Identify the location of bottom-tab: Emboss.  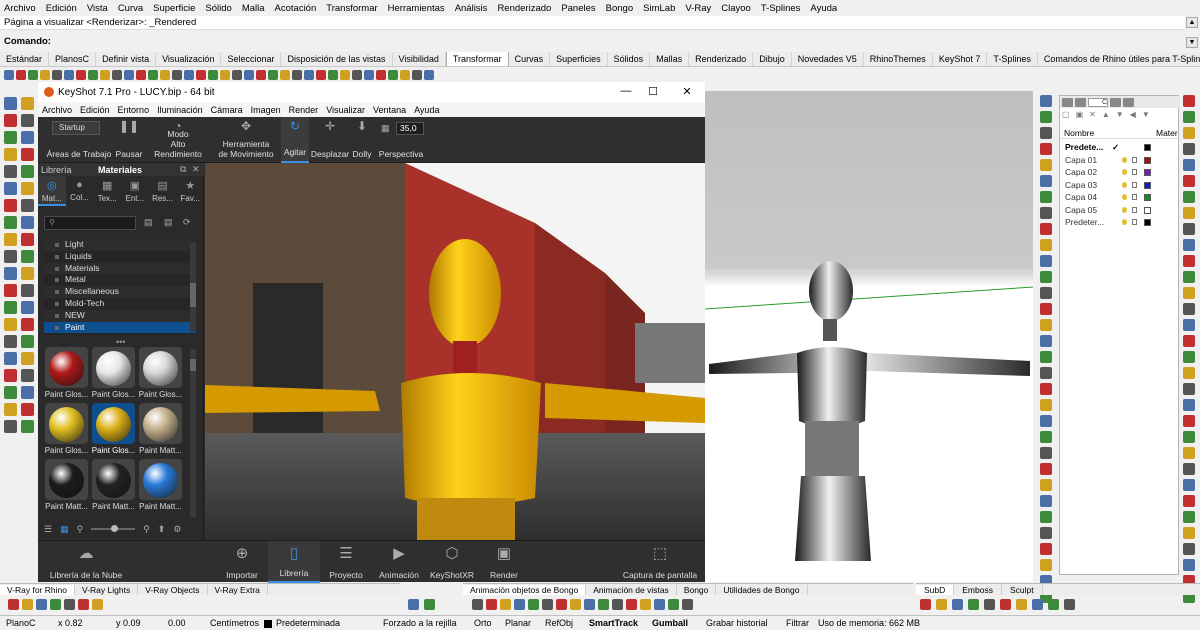
(978, 589).